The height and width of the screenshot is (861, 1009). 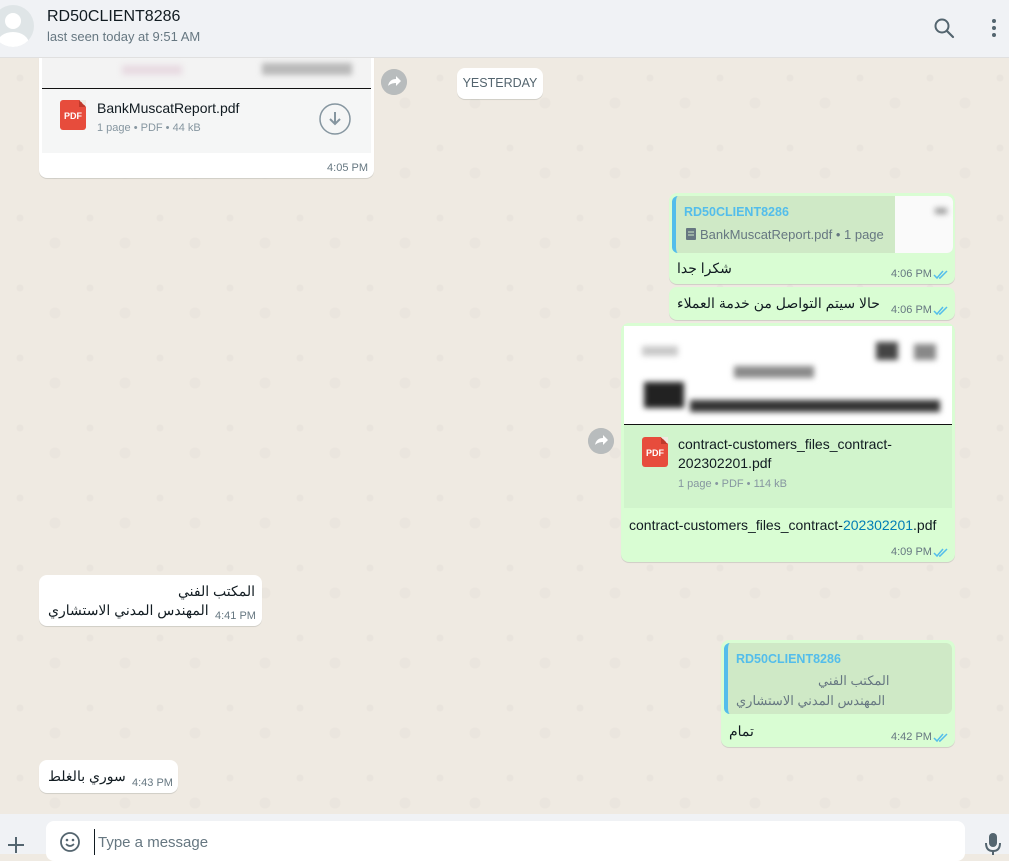 What do you see at coordinates (347, 168) in the screenshot?
I see `message-time: 4:05 PM` at bounding box center [347, 168].